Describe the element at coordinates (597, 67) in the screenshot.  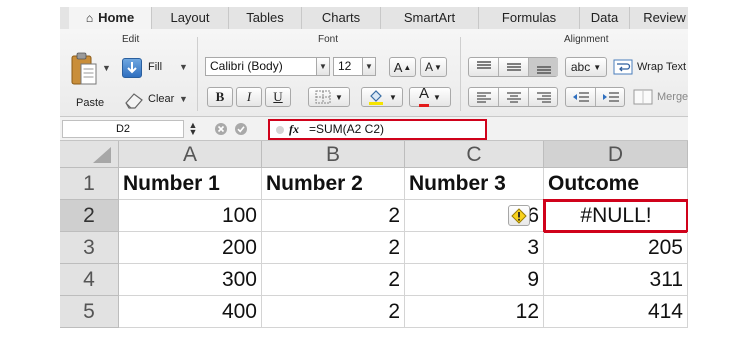
I see `text-orientation-dropdown-arrow: ▼` at that location.